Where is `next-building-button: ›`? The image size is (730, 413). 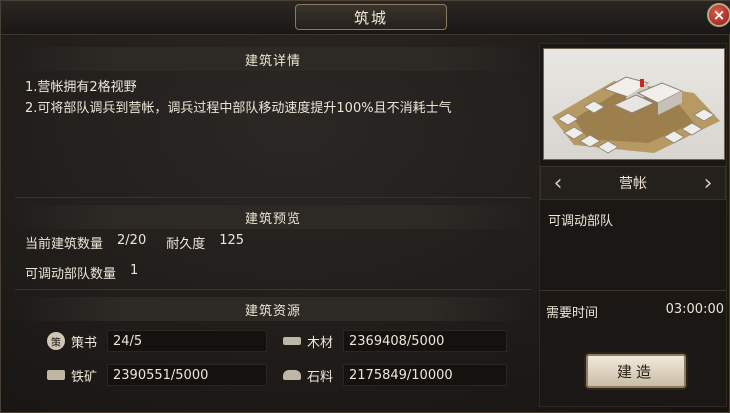
next-building-button: › is located at coordinates (708, 184).